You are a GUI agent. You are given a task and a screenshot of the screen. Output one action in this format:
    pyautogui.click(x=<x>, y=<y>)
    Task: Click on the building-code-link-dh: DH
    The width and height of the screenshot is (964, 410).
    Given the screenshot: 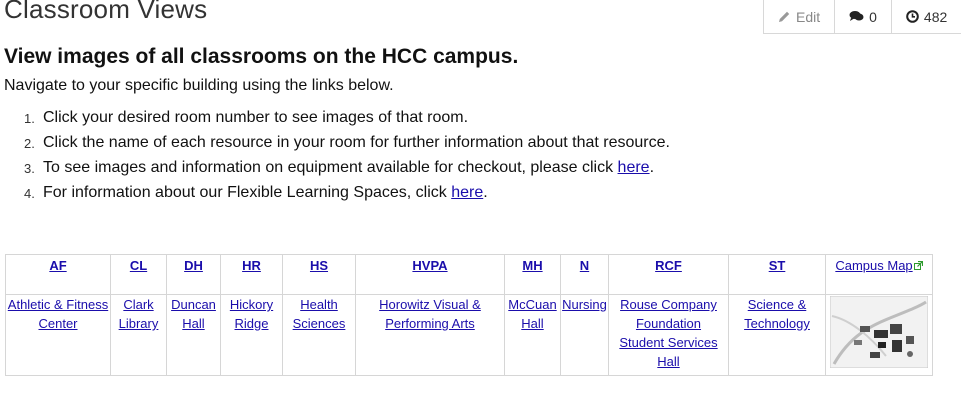 What is the action you would take?
    pyautogui.click(x=193, y=265)
    